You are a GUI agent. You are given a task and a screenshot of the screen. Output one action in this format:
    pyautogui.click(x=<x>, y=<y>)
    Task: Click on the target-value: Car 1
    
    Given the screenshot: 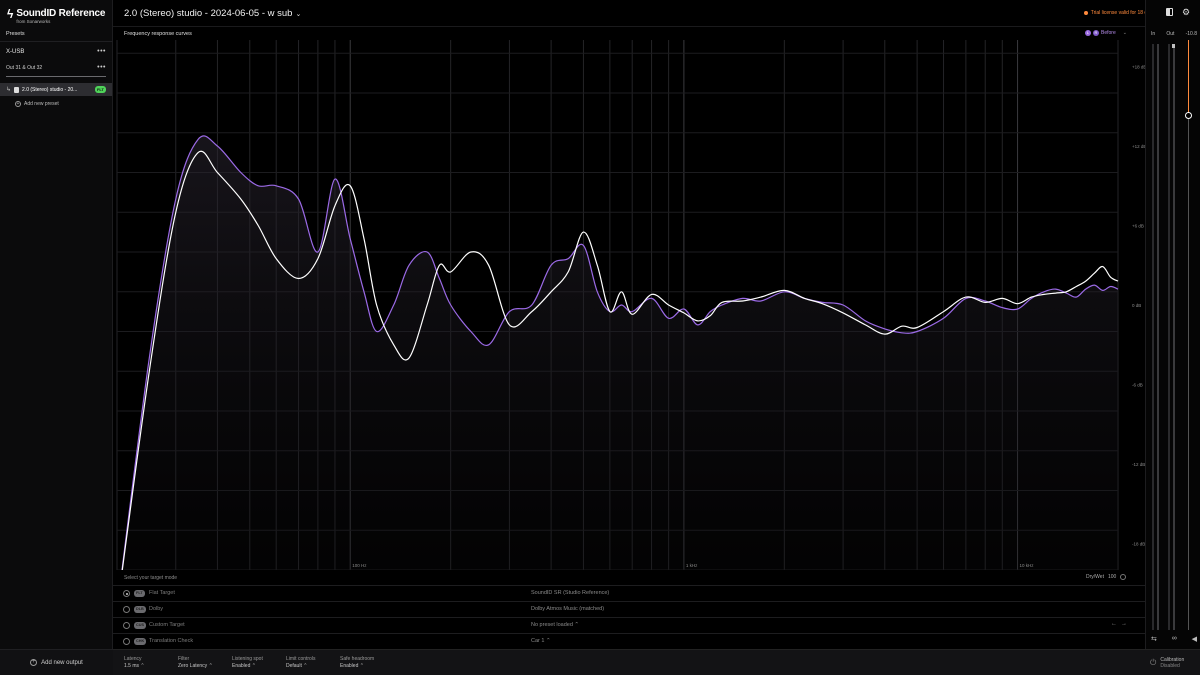 What is the action you would take?
    pyautogui.click(x=538, y=641)
    